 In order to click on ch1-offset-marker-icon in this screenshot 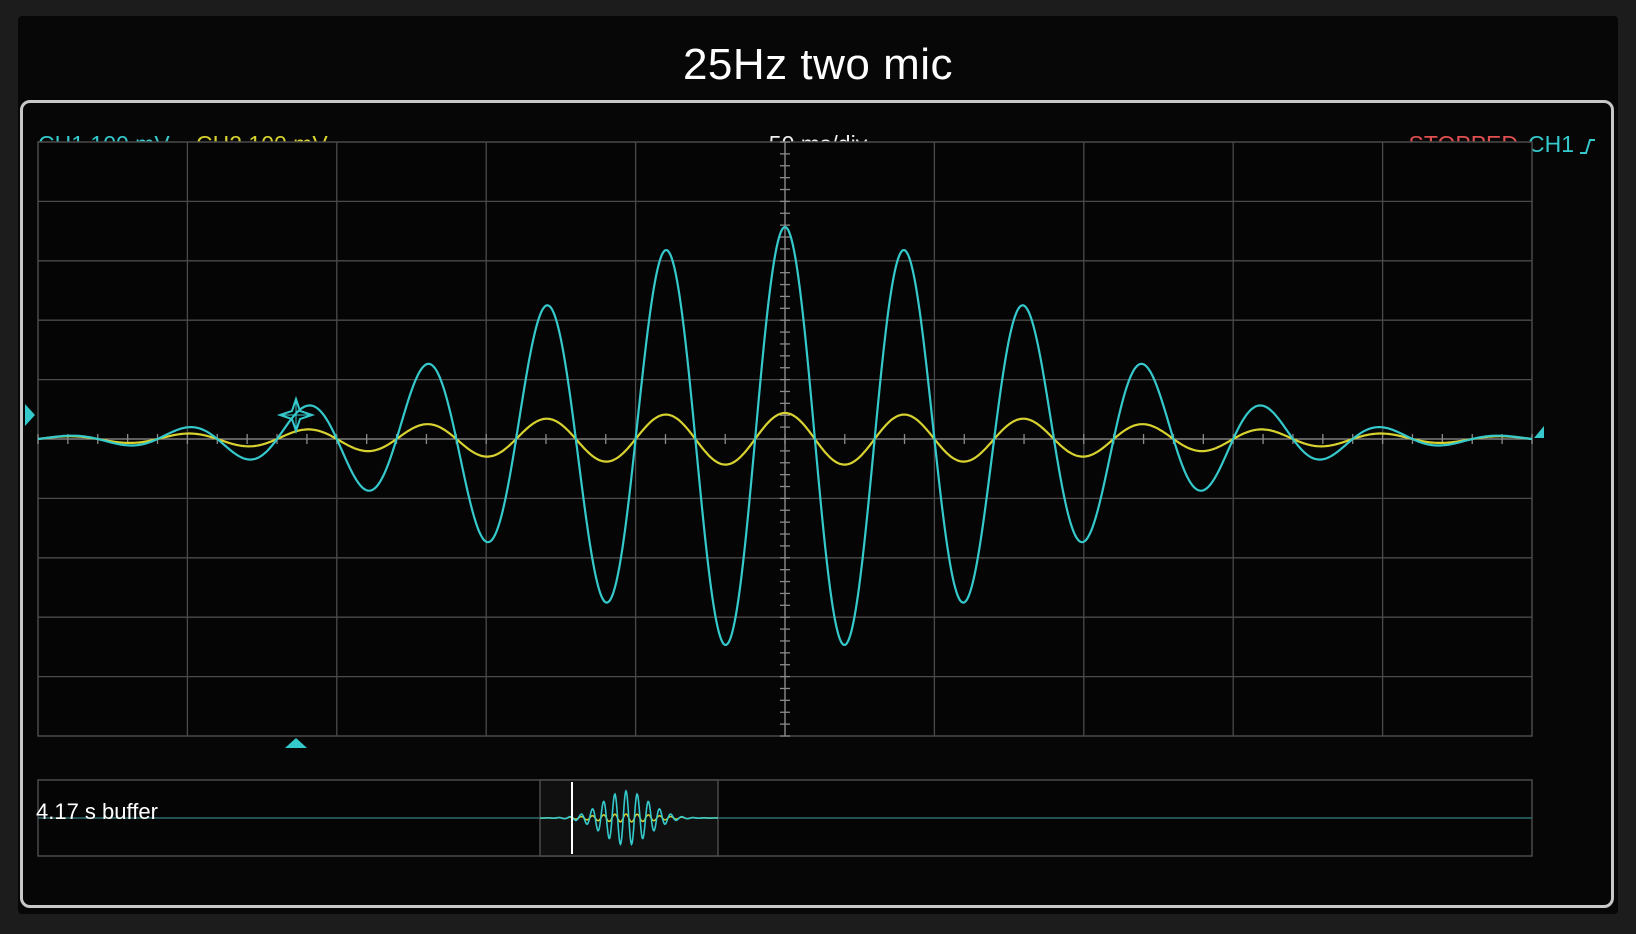, I will do `click(30, 415)`.